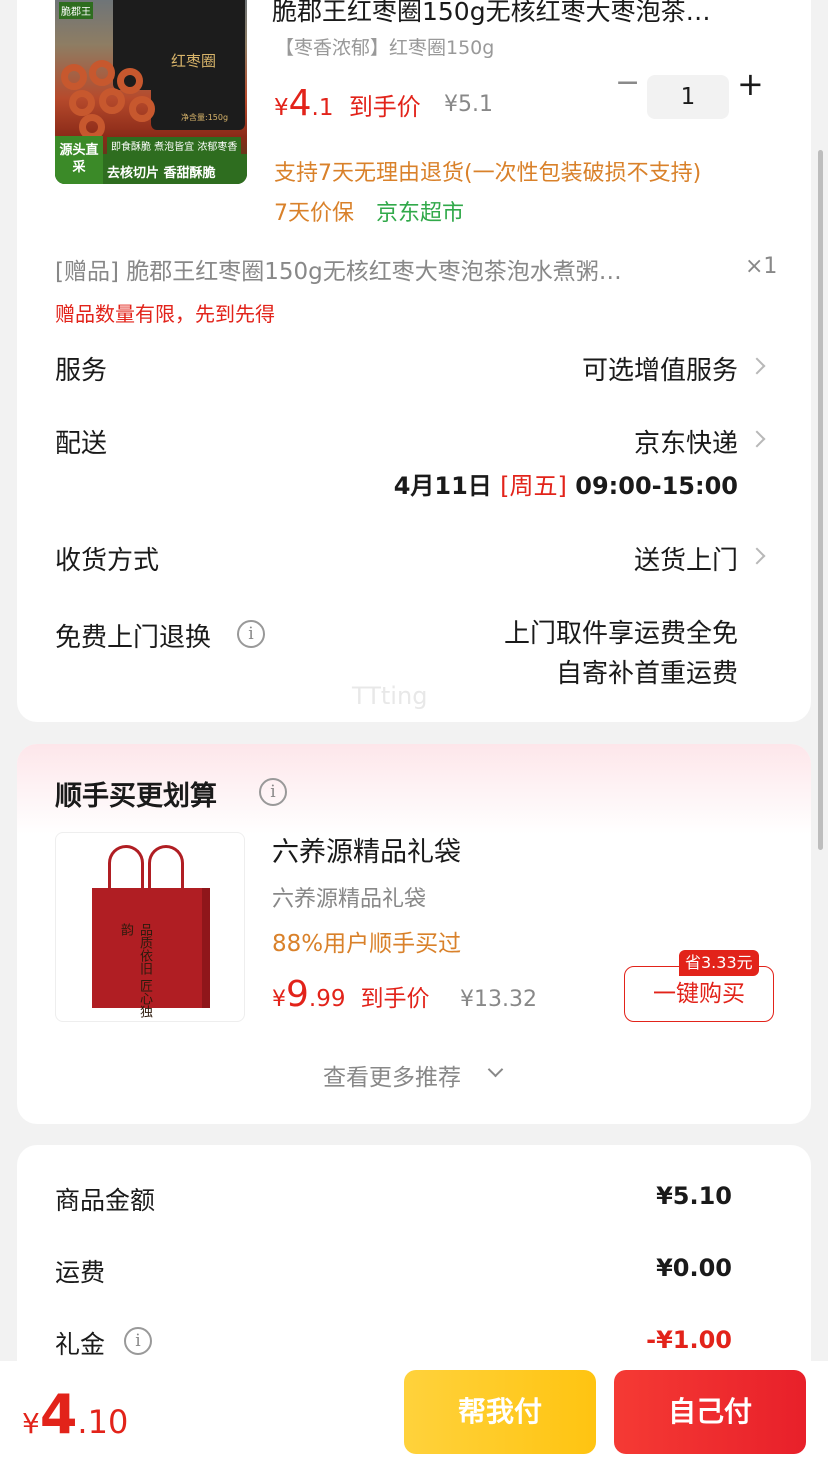  What do you see at coordinates (620, 634) in the screenshot?
I see `free-return-value: 上门取件享运费全免` at bounding box center [620, 634].